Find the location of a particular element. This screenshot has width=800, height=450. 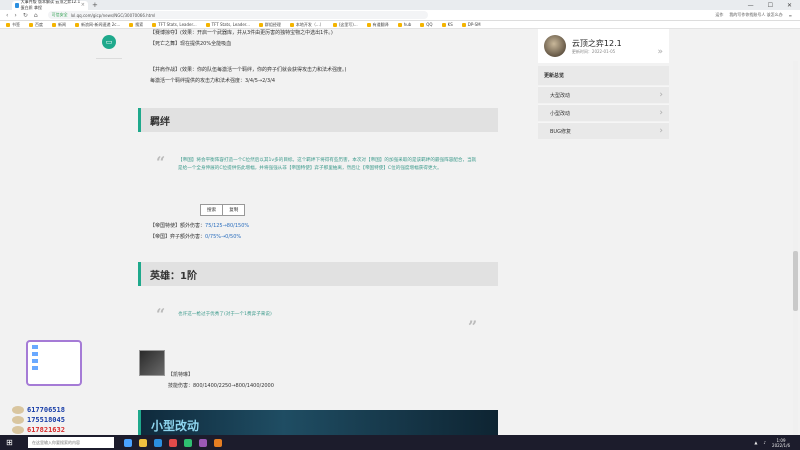

browser-tab: 大事件版 版本解读 云顶之弈12.1 蛋白质 拿捏 × is located at coordinates (50, 5).